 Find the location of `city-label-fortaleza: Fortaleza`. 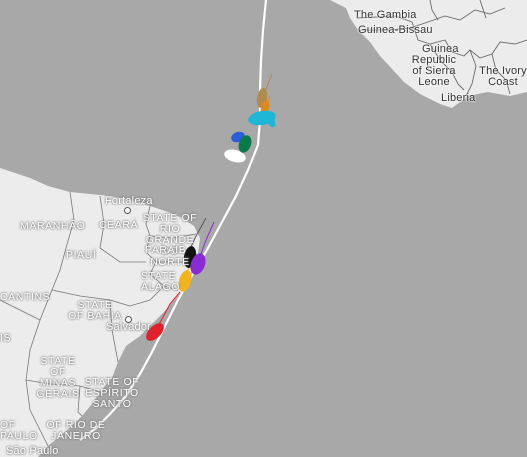

city-label-fortaleza: Fortaleza is located at coordinates (129, 201).